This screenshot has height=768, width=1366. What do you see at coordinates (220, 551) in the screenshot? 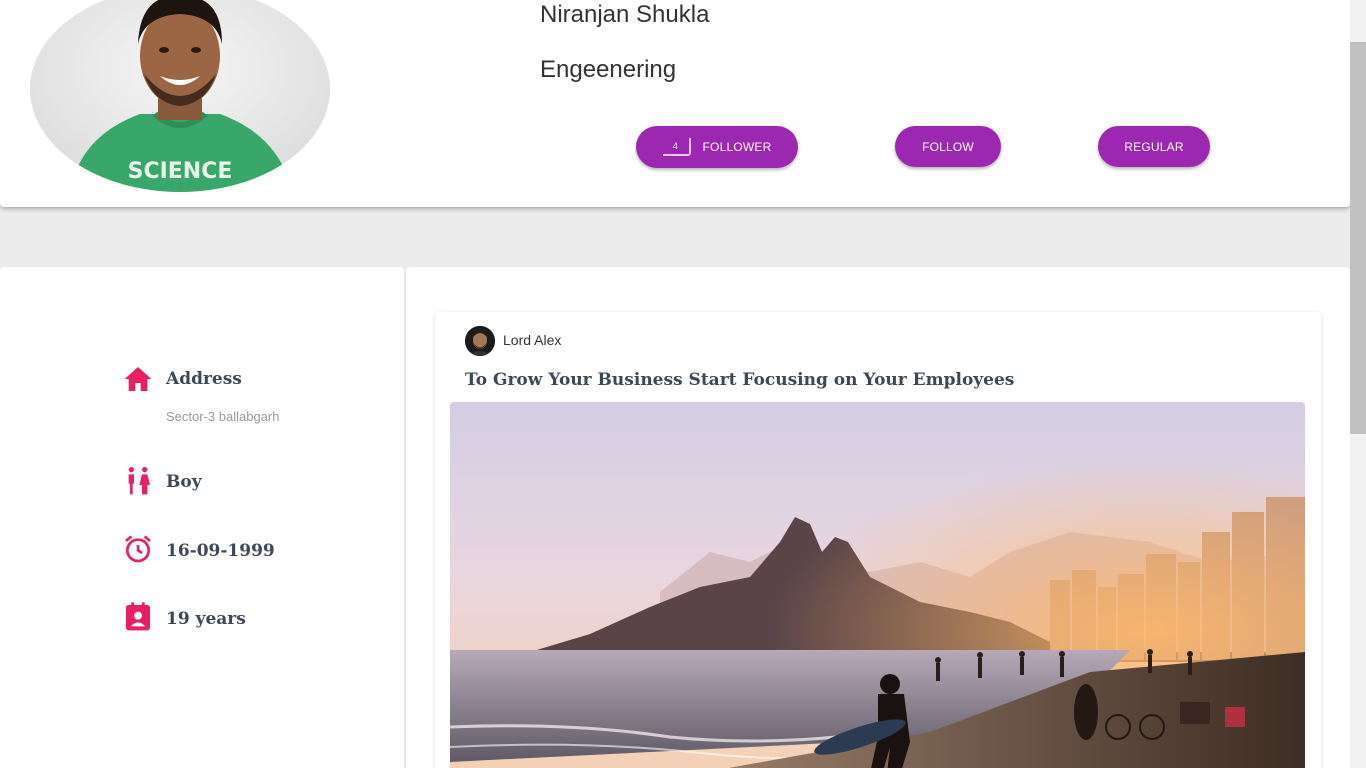
I see `dob-value: 16-09-1999` at bounding box center [220, 551].